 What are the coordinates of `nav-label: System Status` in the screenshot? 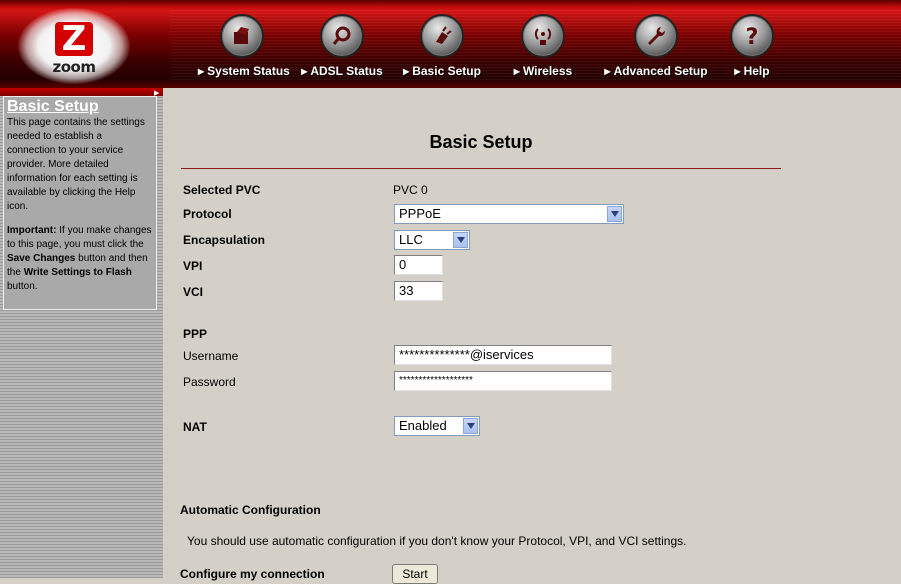 It's located at (248, 71).